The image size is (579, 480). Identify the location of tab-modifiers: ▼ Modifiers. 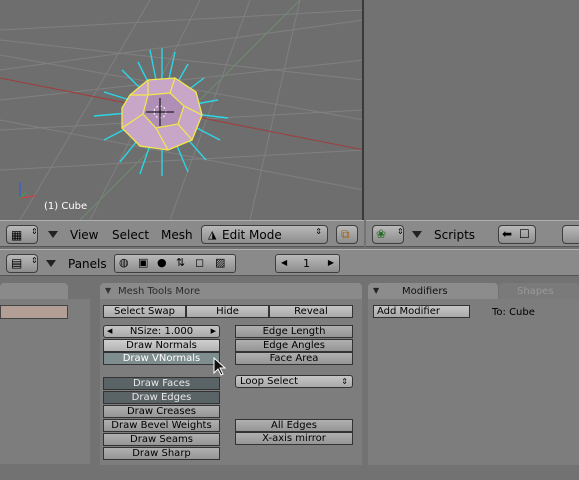
(433, 291).